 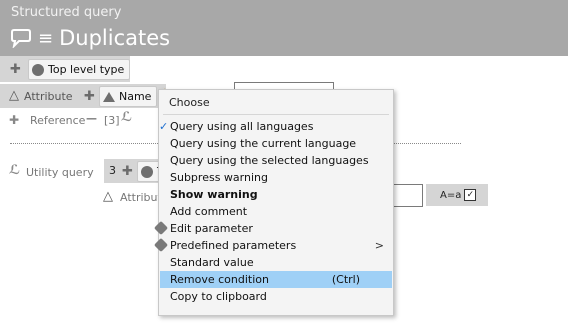 I want to click on menu-item-label: Query using the selected languages, so click(x=269, y=160).